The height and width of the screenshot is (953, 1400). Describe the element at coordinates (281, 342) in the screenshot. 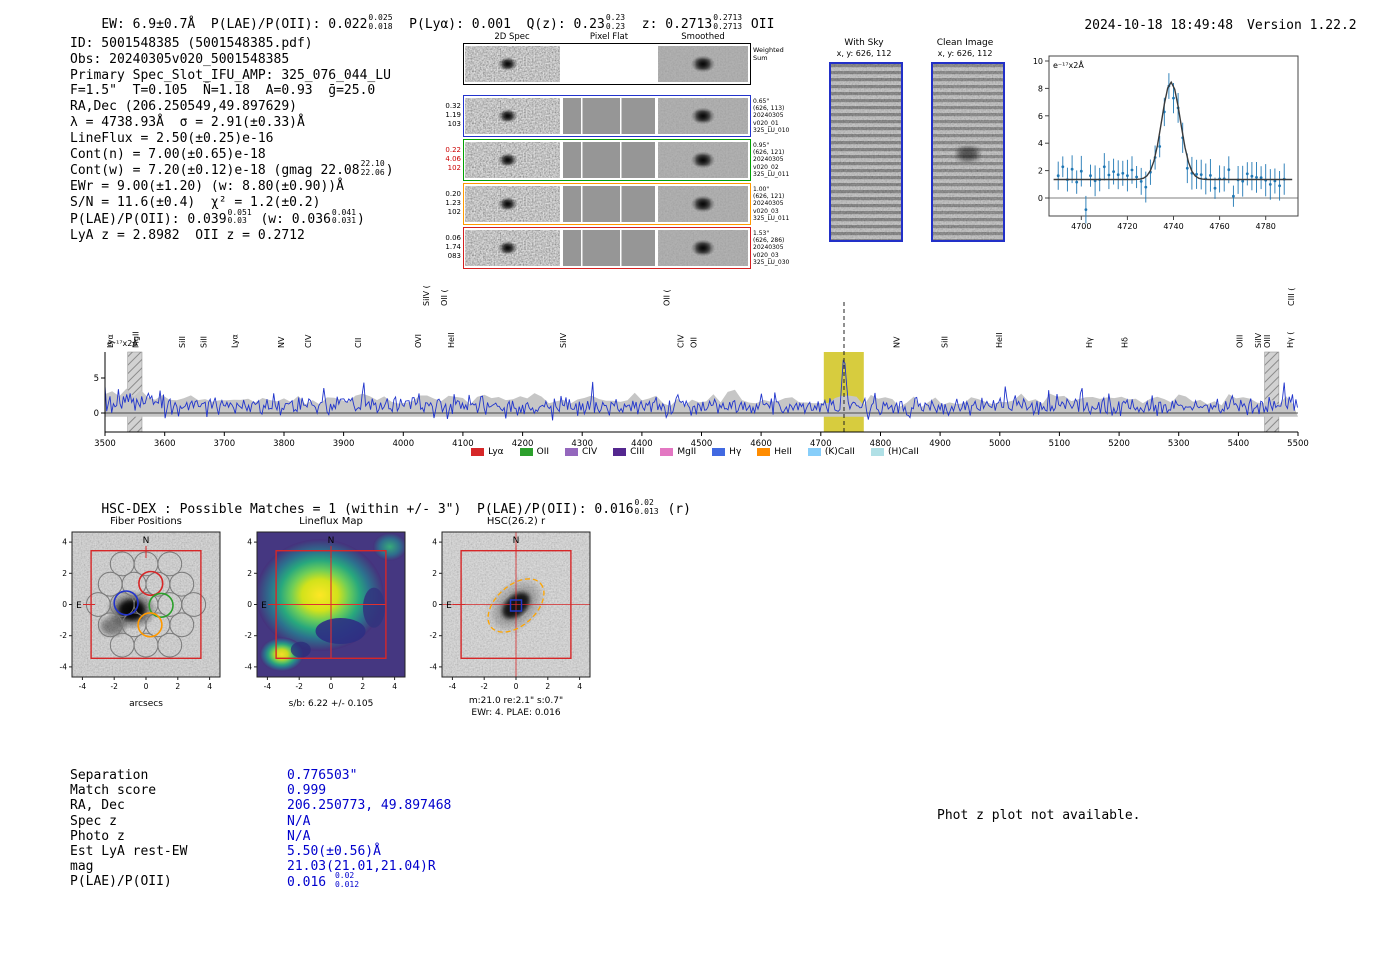

I see `line-marker-label: NV` at that location.